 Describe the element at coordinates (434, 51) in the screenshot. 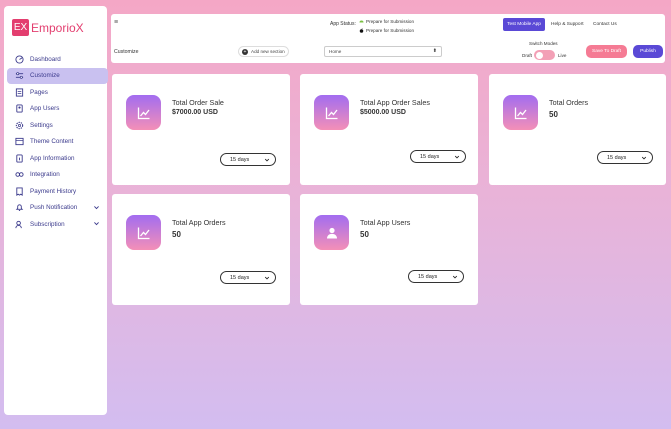

I see `select-arrows-icon: ⬍` at that location.